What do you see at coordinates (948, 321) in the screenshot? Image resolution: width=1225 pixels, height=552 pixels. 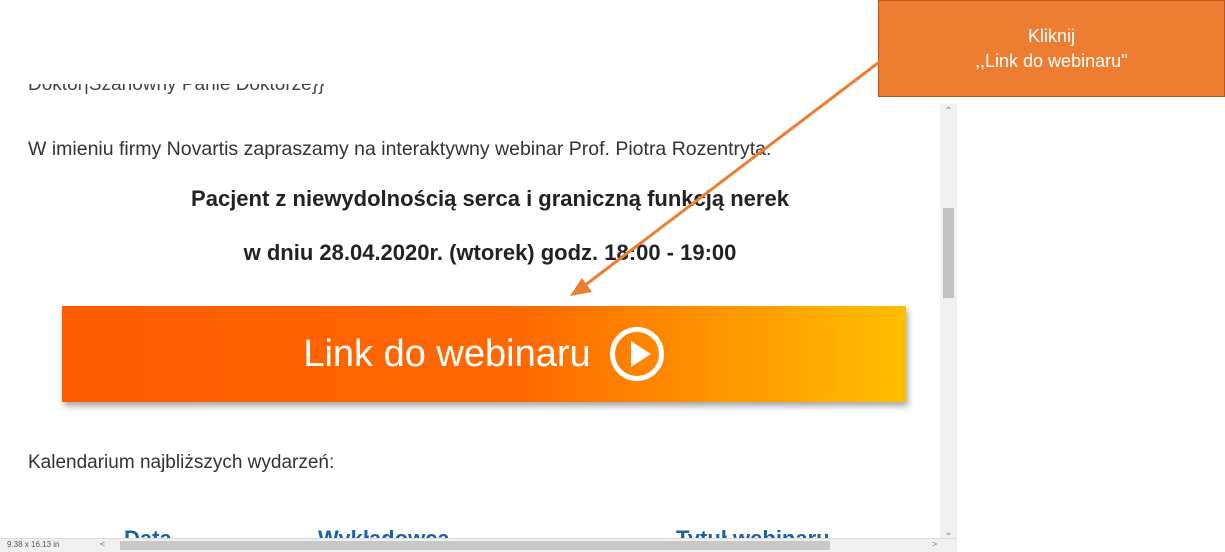 I see `vertical-scrollbar: ⌃ ⌄` at bounding box center [948, 321].